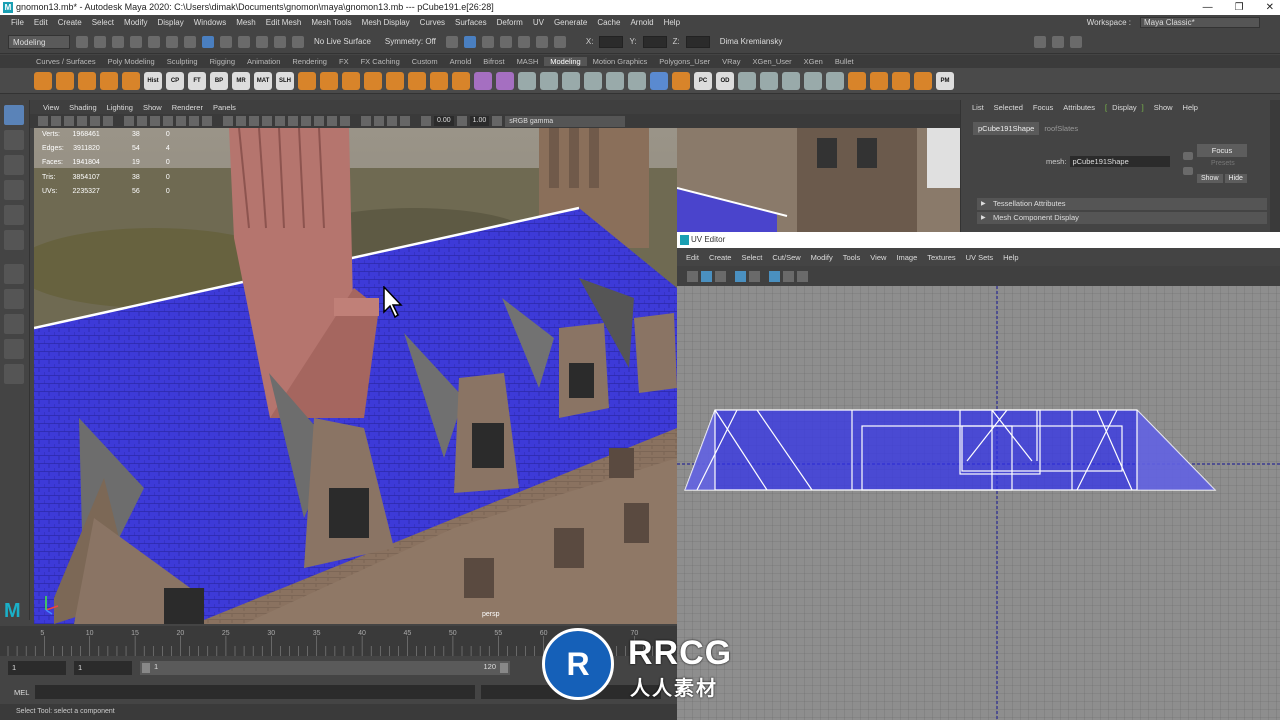 This screenshot has height=720, width=1280. I want to click on camera-attributes-icon, so click(56, 121).